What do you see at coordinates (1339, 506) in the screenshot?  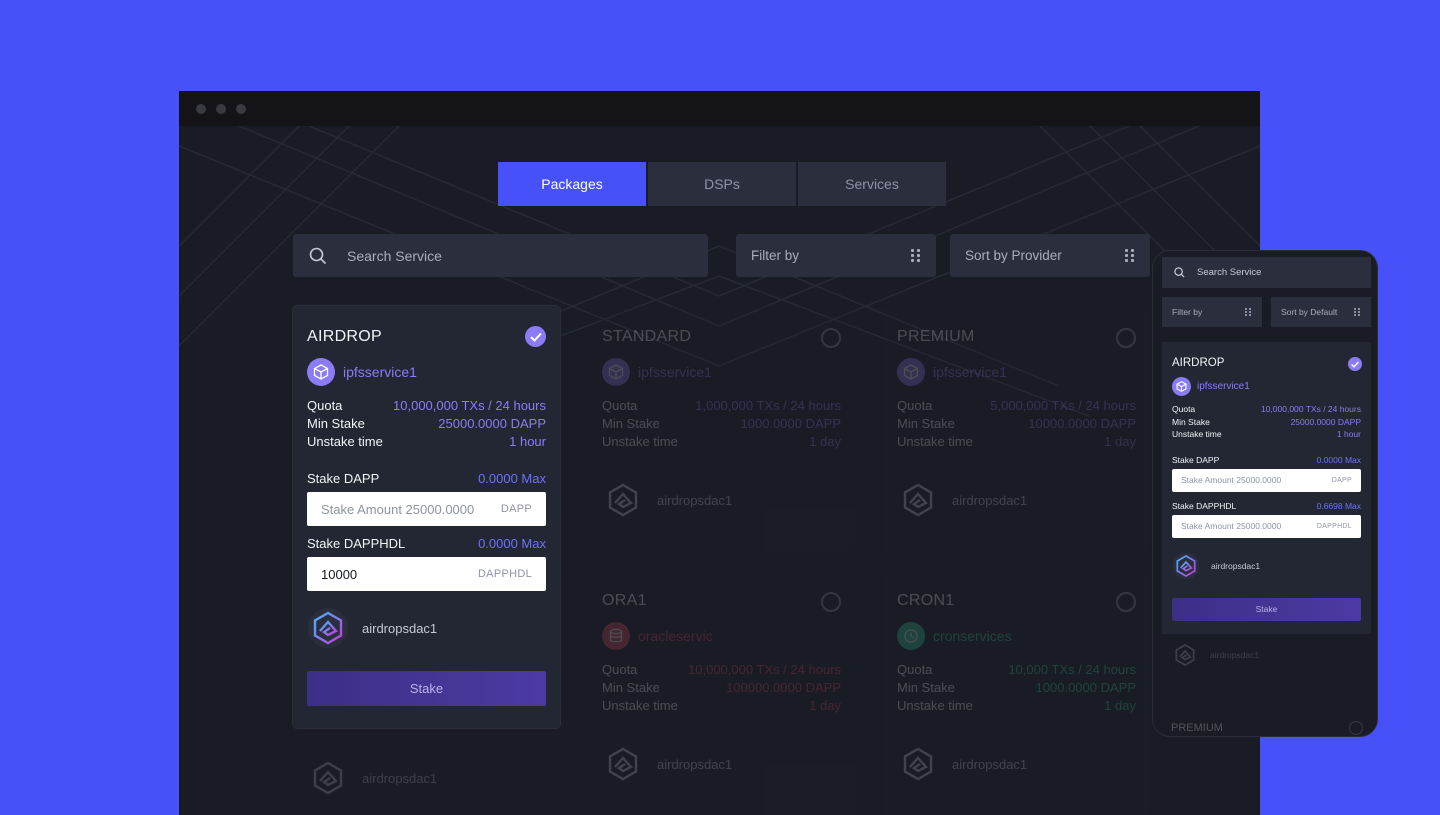 I see `stake-dapphdl-max: 0.6698 Max` at bounding box center [1339, 506].